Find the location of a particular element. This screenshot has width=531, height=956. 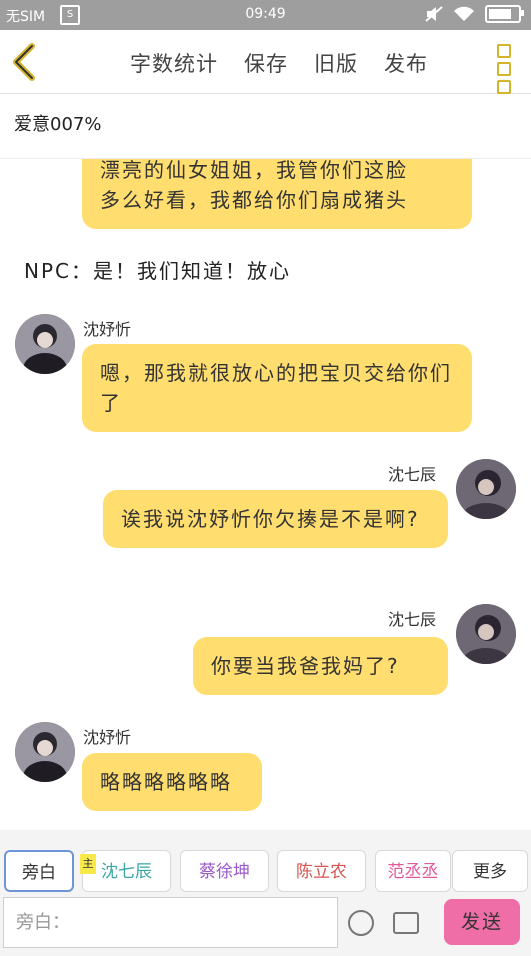

save-button: 保存 is located at coordinates (266, 63).